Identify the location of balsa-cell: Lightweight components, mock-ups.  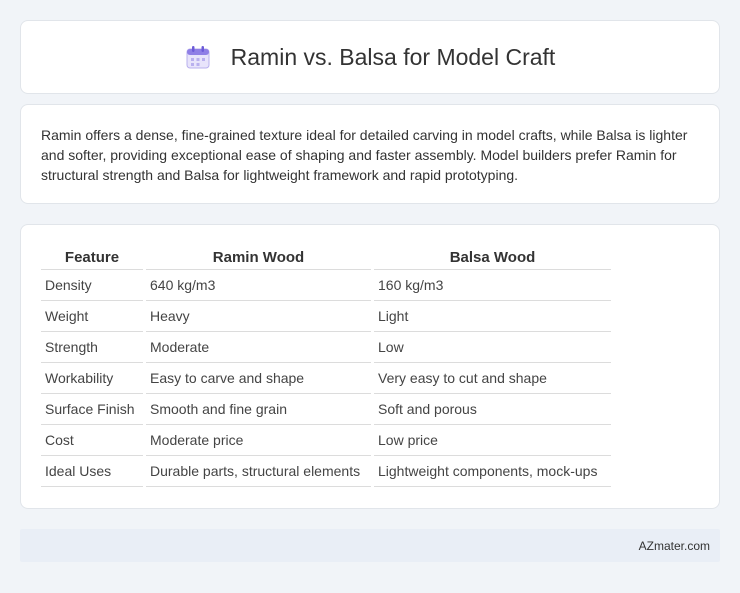
(492, 471).